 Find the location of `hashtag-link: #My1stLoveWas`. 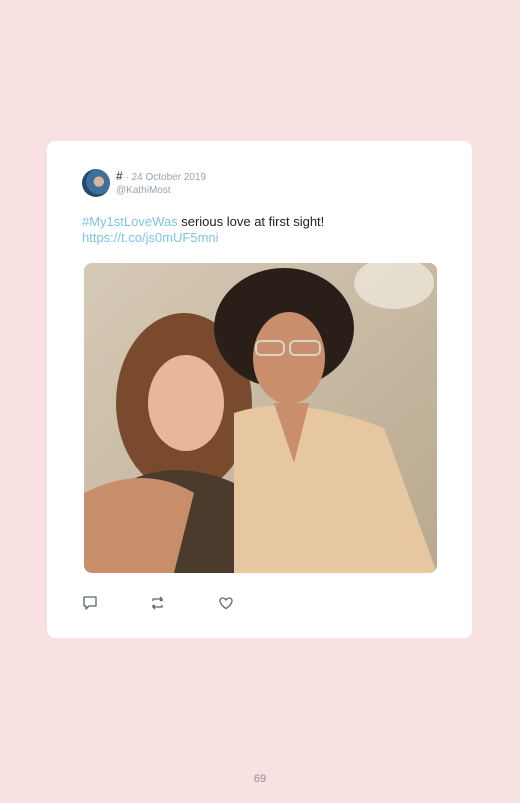

hashtag-link: #My1stLoveWas is located at coordinates (130, 221).